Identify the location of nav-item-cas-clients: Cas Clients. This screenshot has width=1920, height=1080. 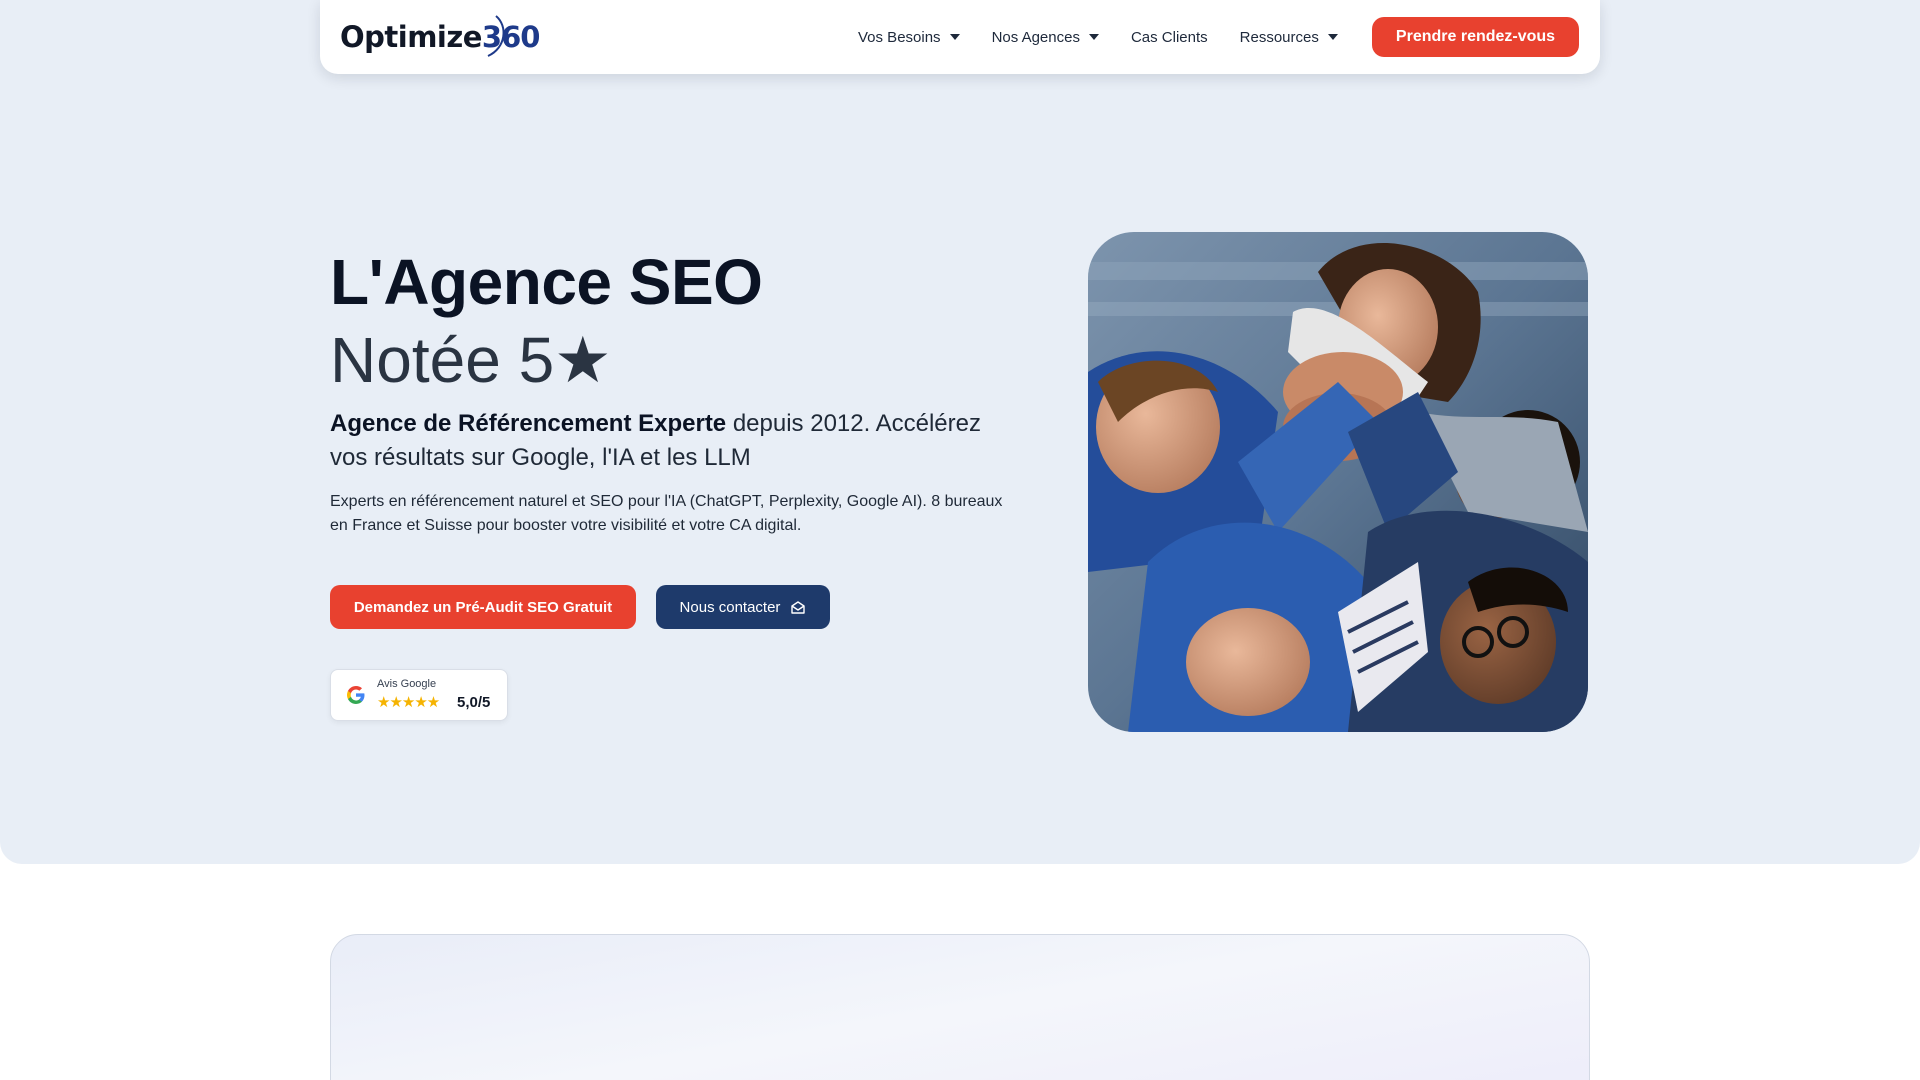
(1169, 37).